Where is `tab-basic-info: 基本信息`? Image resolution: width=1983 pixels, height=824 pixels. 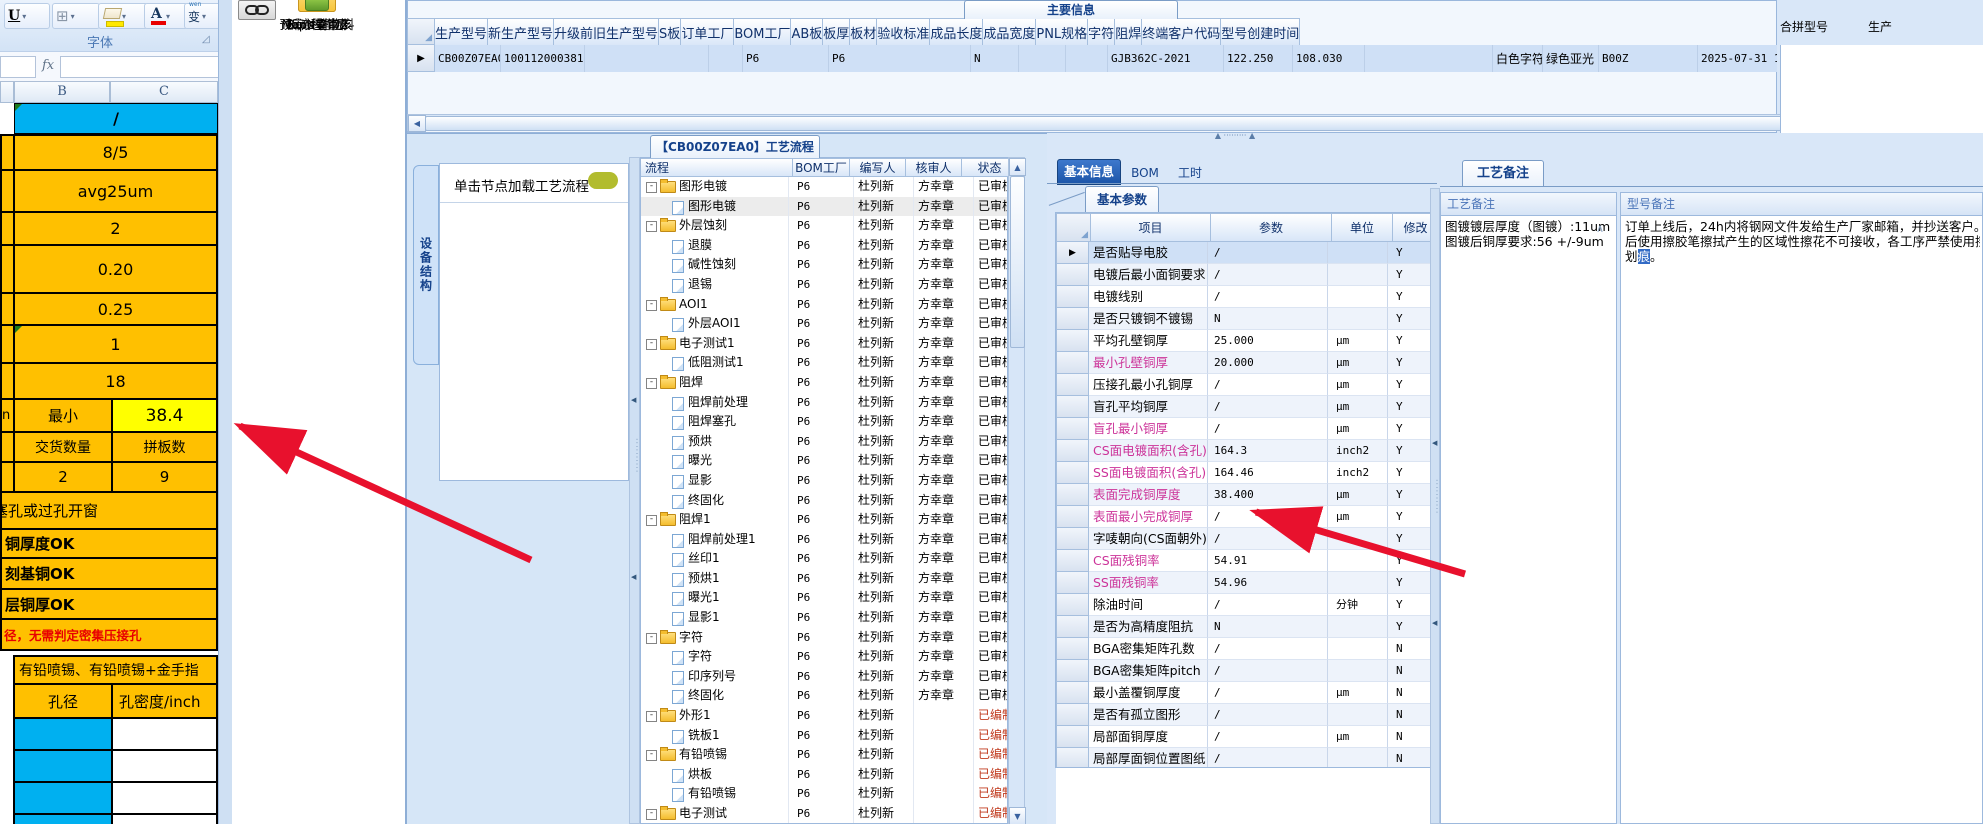 tab-basic-info: 基本信息 is located at coordinates (1089, 172).